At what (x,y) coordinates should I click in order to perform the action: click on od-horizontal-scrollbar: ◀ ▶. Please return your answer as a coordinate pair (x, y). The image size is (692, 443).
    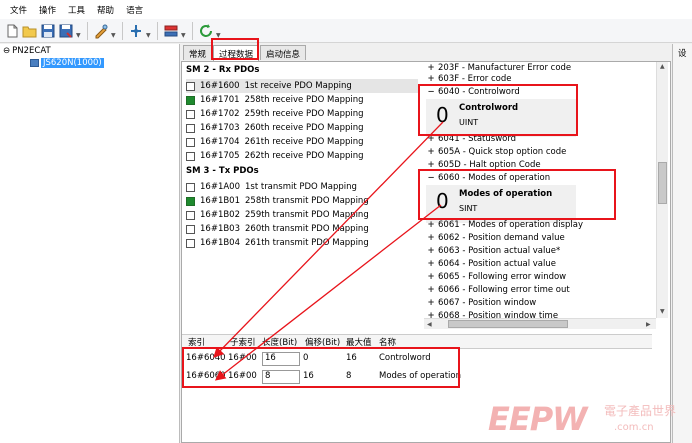
    Looking at the image, I should click on (540, 323).